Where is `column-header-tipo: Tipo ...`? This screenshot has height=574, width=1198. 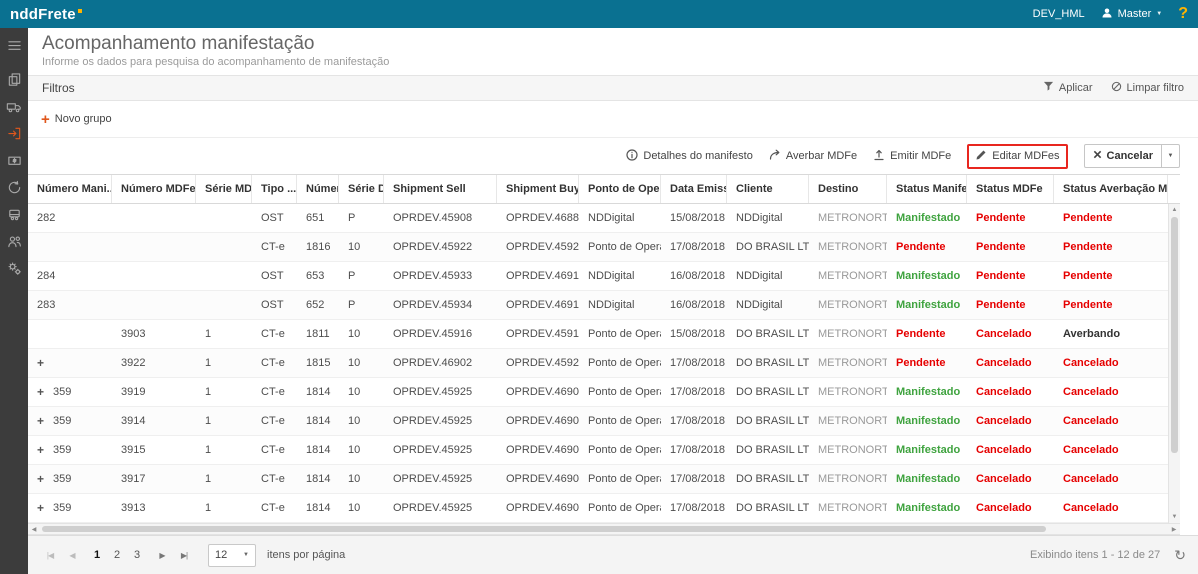
column-header-tipo: Tipo ... is located at coordinates (274, 189).